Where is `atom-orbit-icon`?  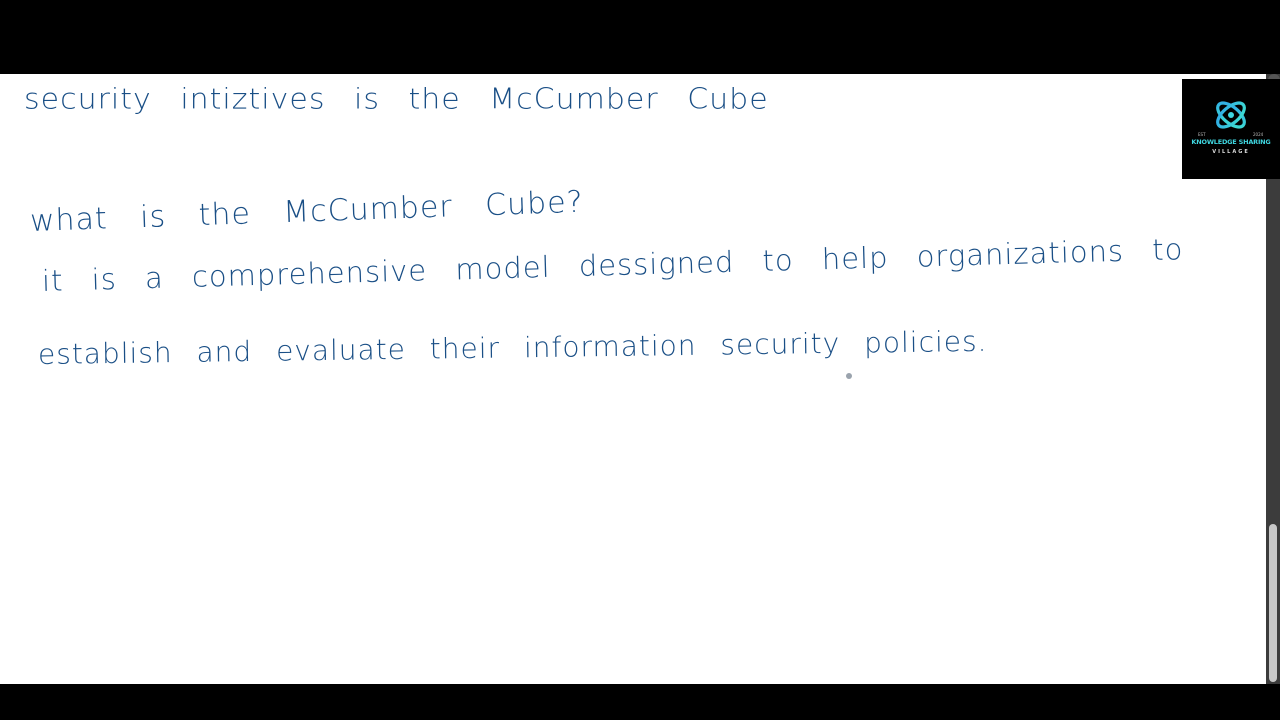
atom-orbit-icon is located at coordinates (1231, 115).